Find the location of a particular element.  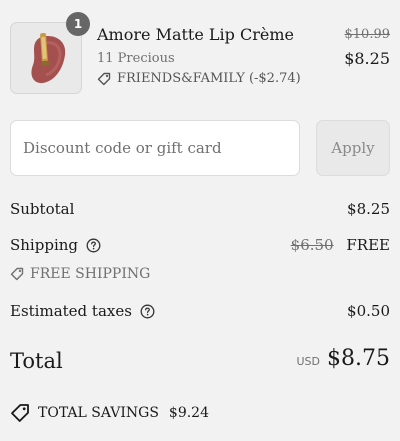

item-price: $8.25 is located at coordinates (367, 58).